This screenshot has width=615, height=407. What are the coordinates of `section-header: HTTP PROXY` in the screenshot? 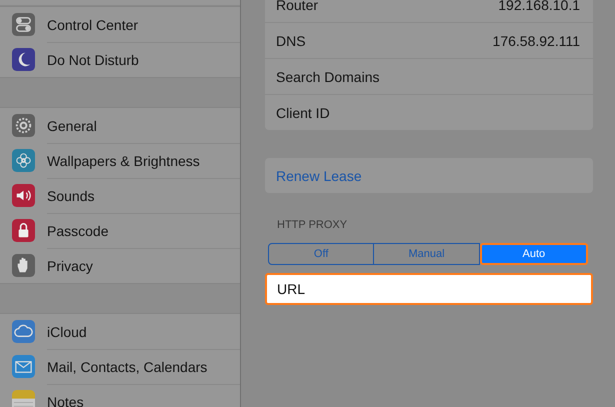 It's located at (312, 225).